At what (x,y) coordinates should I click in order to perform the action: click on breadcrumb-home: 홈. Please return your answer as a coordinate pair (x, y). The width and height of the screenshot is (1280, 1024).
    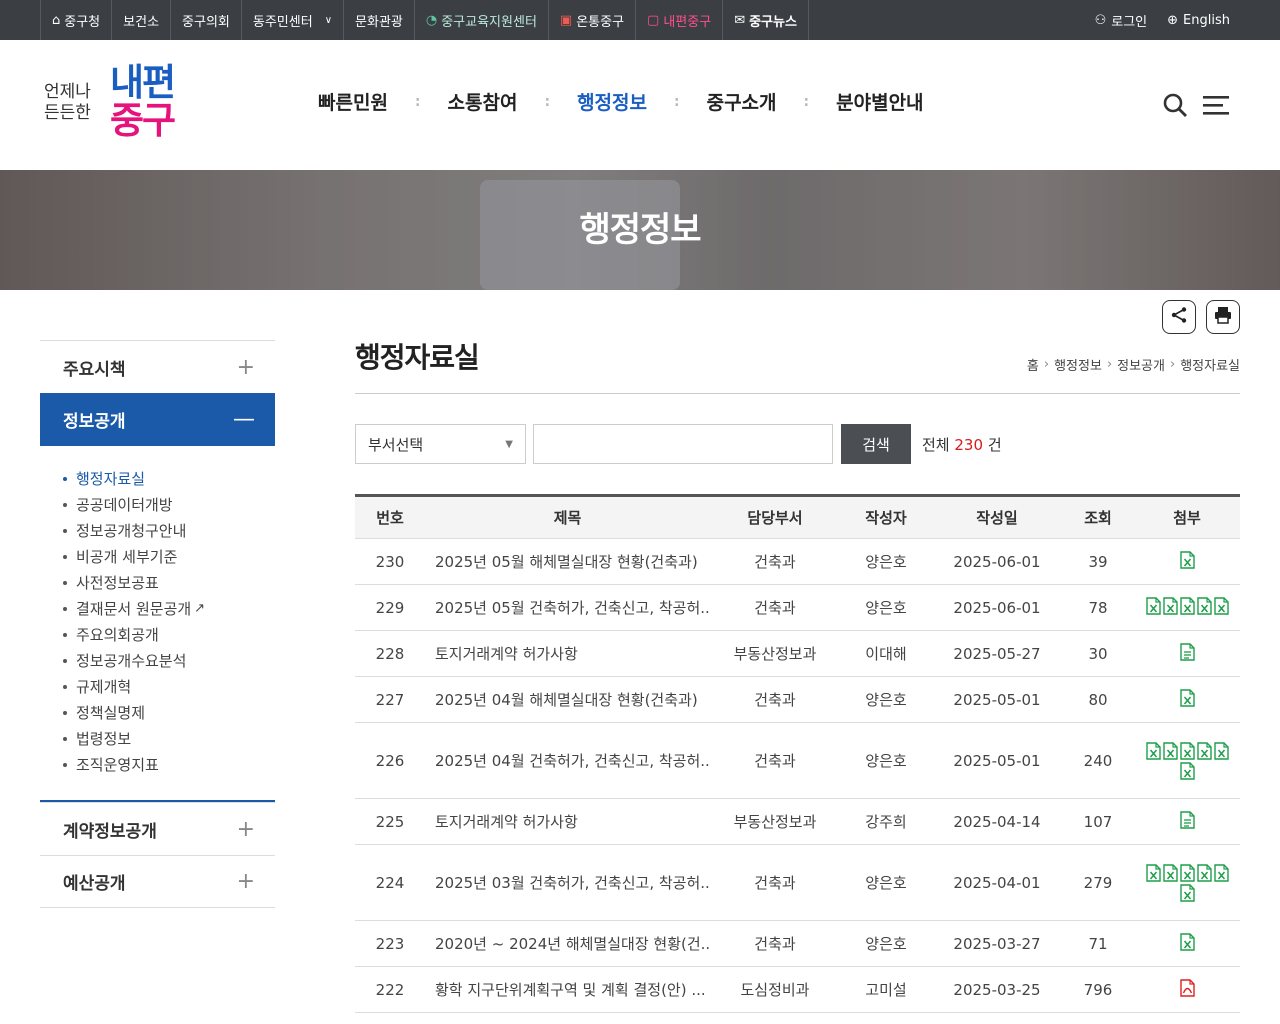
    Looking at the image, I should click on (1033, 364).